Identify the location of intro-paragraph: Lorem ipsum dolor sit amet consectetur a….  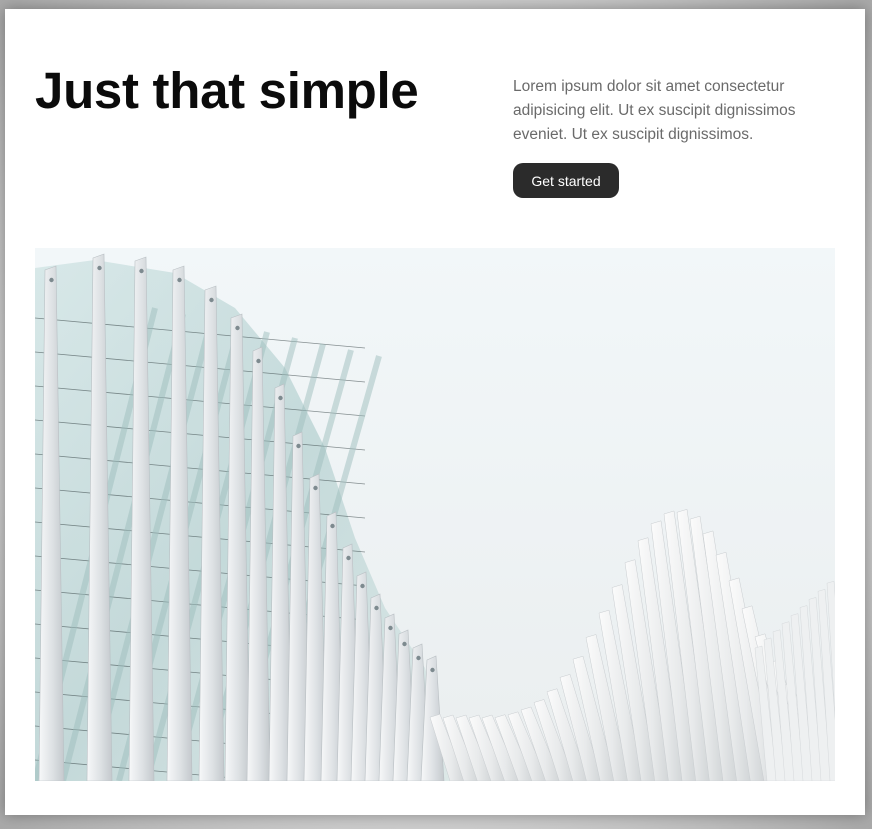
(654, 110).